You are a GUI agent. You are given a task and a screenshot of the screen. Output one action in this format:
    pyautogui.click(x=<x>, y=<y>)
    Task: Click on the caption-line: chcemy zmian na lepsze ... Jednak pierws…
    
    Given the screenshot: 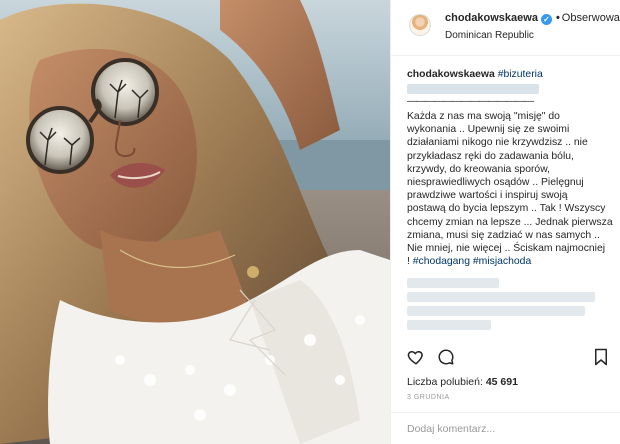 What is the action you would take?
    pyautogui.click(x=510, y=222)
    